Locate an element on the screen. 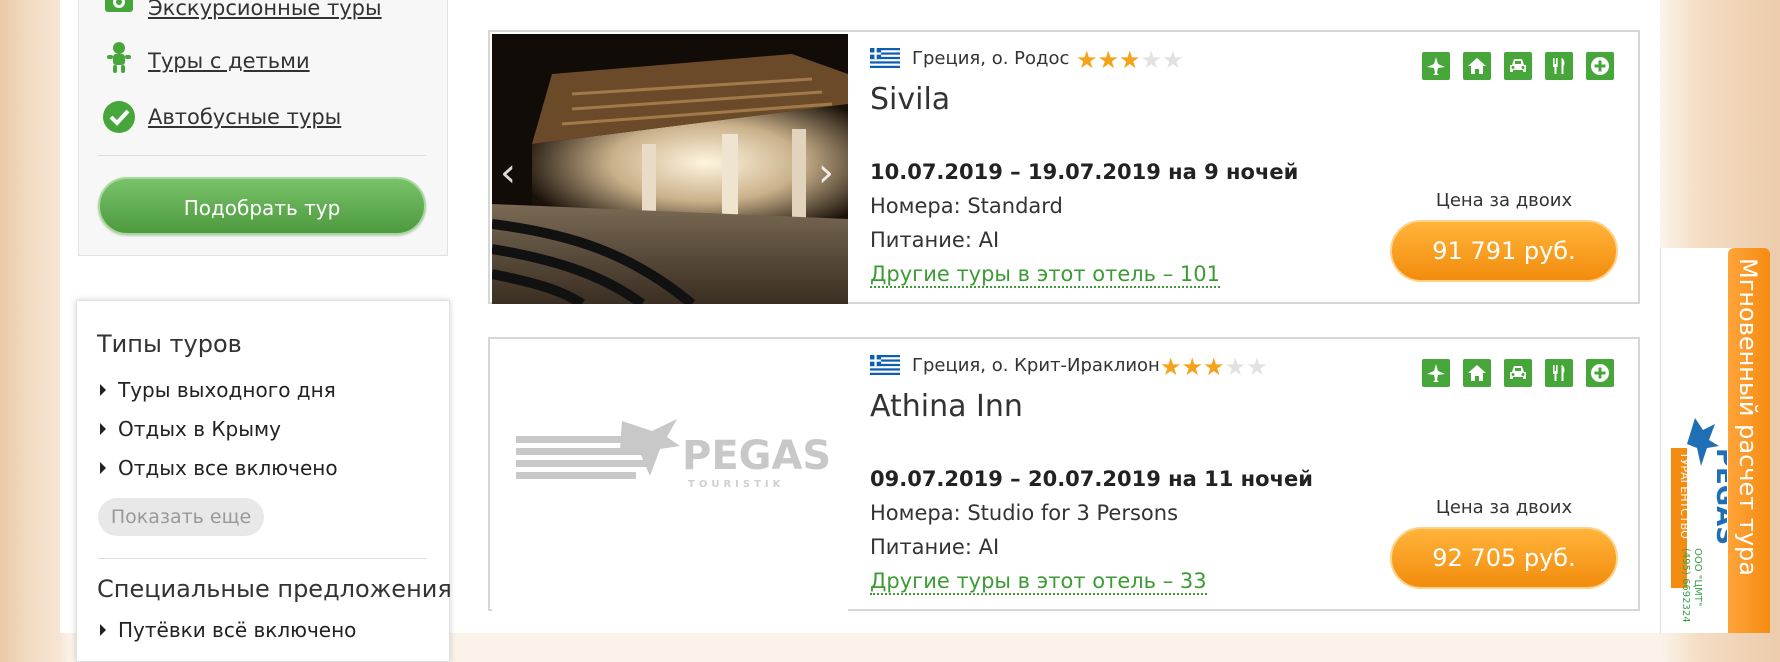  room-type: Номера: Standard is located at coordinates (966, 206).